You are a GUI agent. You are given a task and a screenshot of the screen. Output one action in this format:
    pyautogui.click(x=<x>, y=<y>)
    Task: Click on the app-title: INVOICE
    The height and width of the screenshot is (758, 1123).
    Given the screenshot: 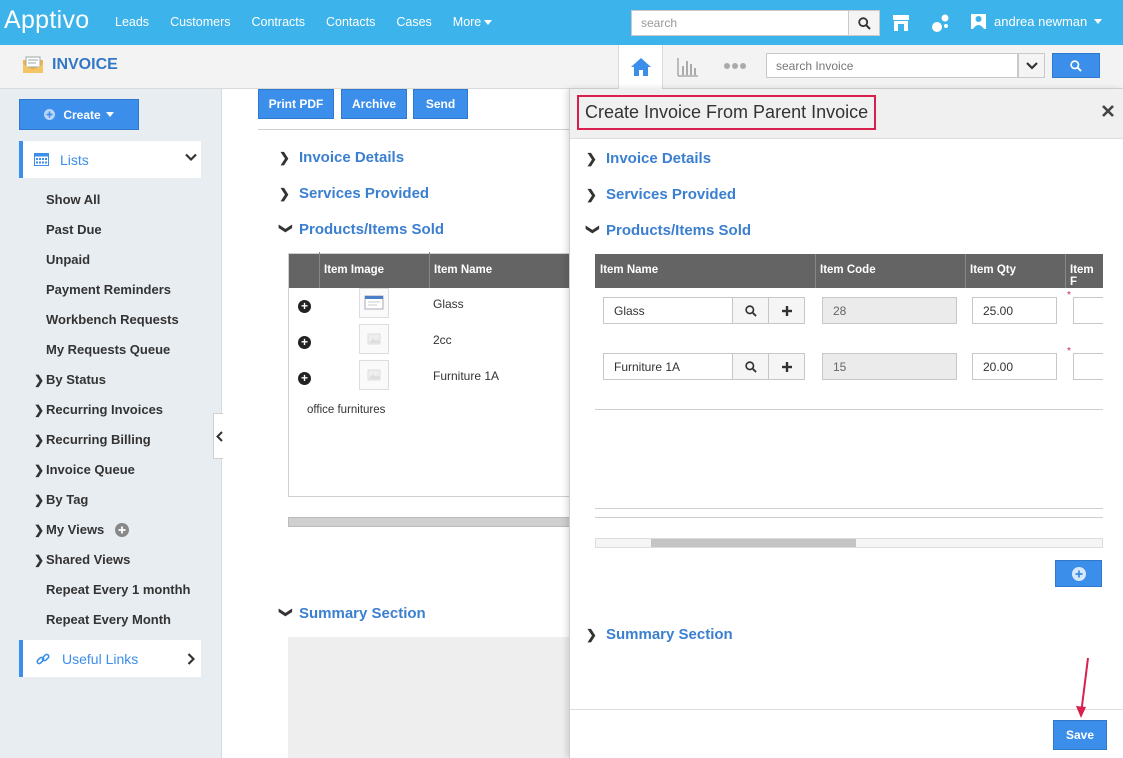 What is the action you would take?
    pyautogui.click(x=70, y=65)
    